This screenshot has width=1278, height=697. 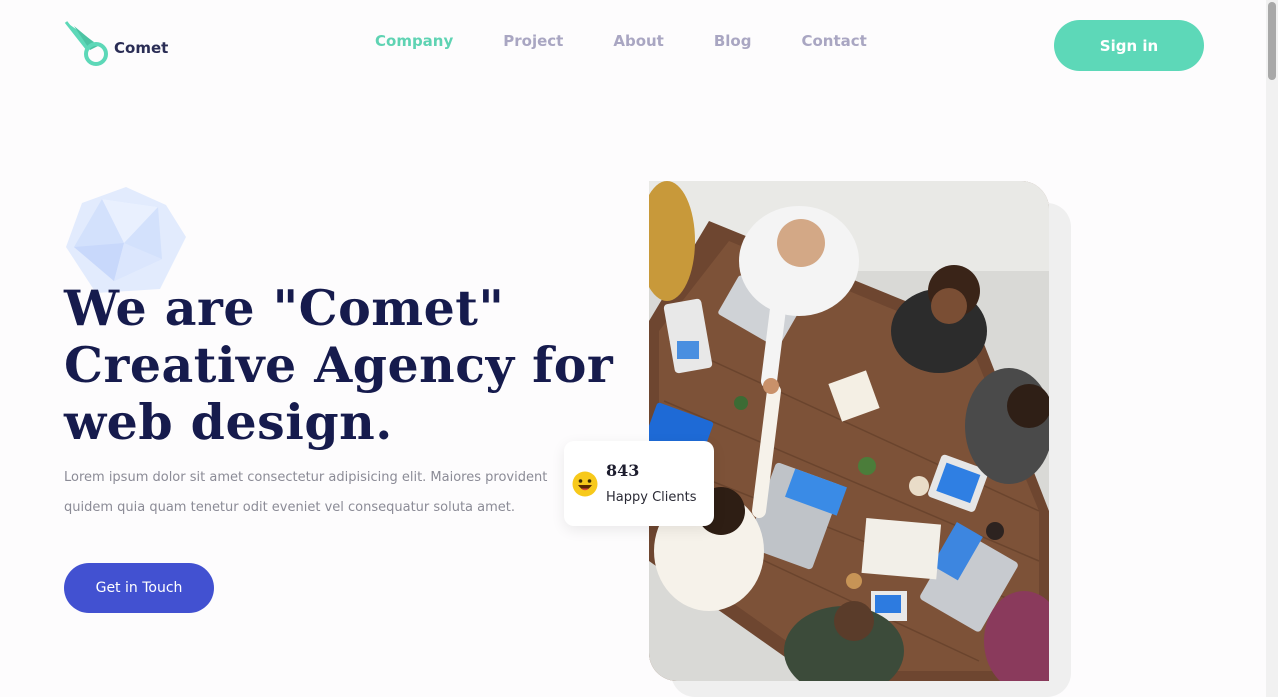 I want to click on nav-company: Company, so click(x=414, y=41).